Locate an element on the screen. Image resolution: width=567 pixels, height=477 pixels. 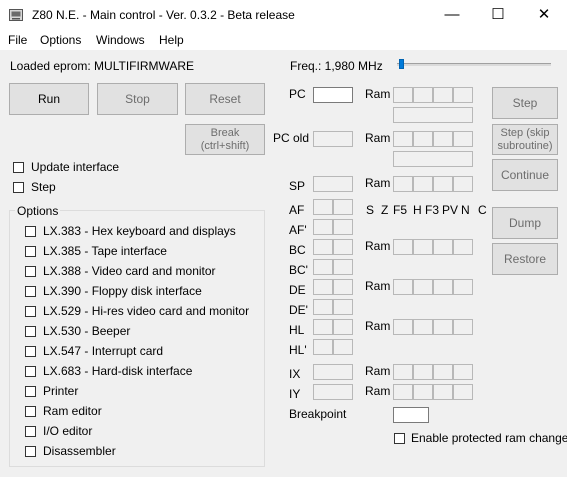
option-checkbox-printer is located at coordinates (30, 391).